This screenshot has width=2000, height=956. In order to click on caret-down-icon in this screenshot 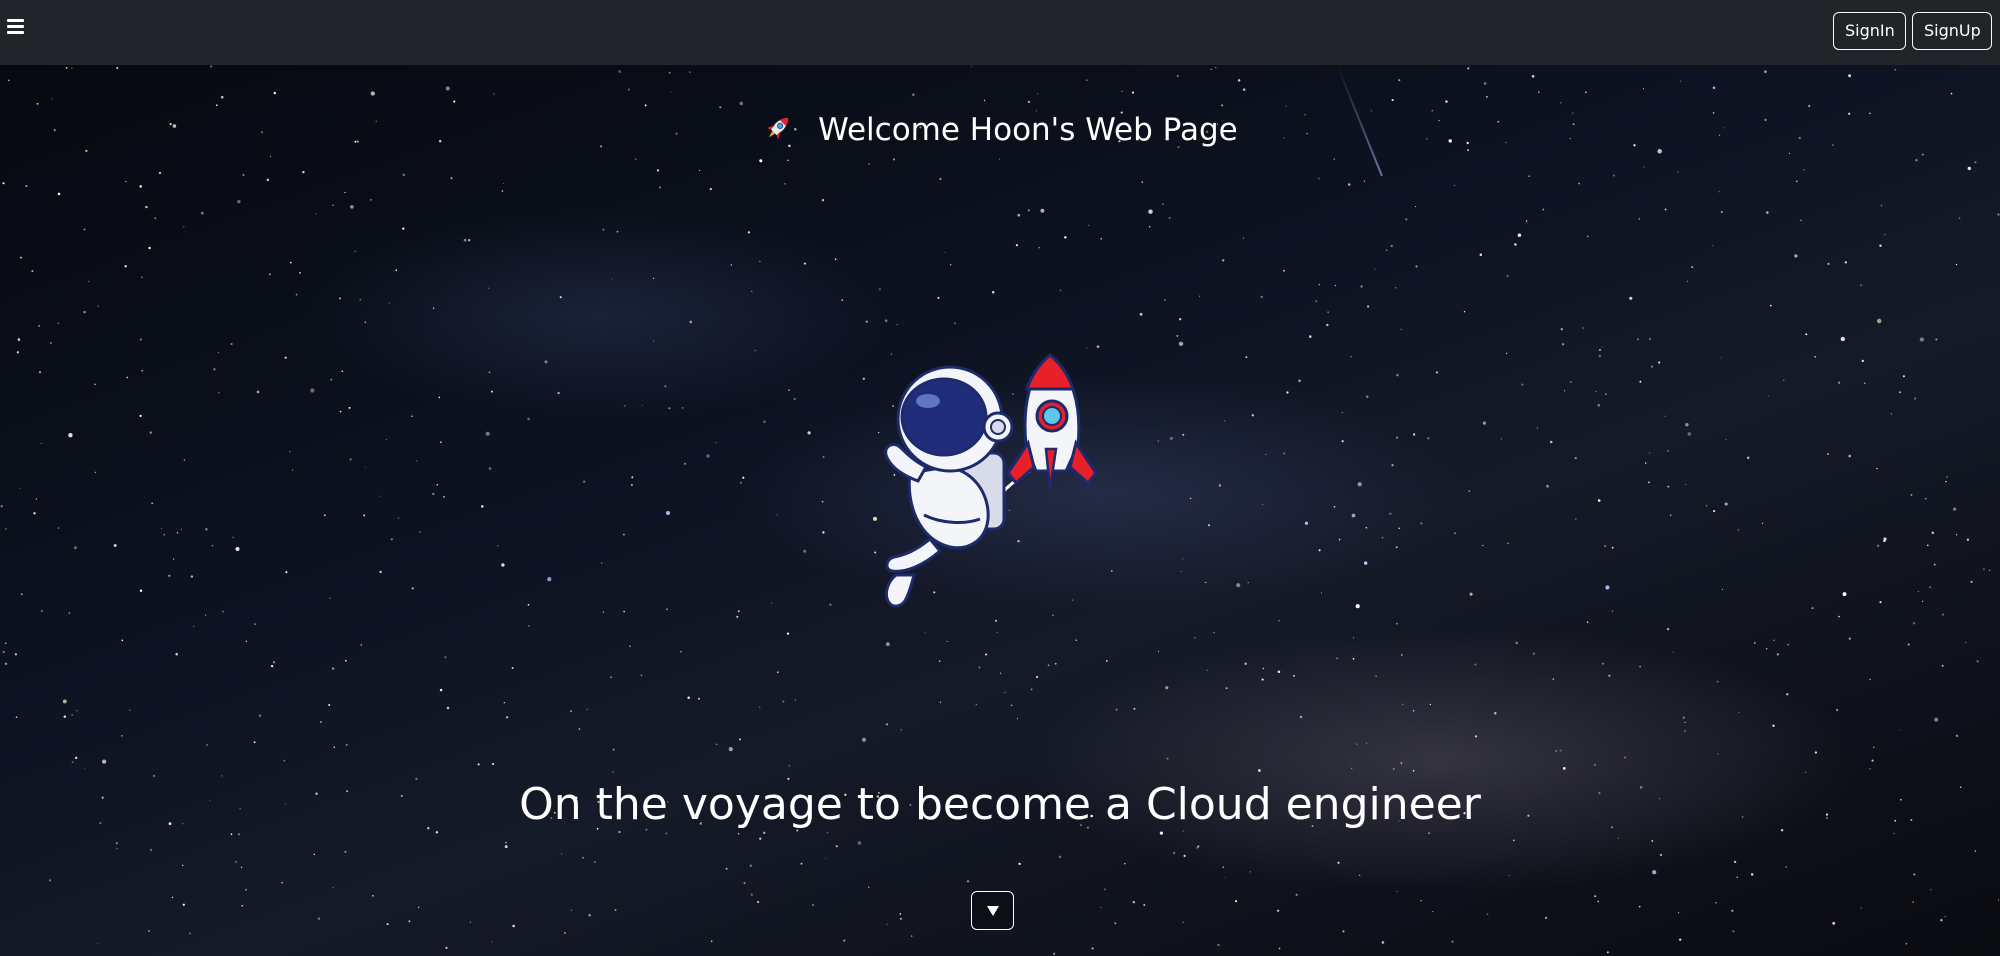, I will do `click(993, 911)`.